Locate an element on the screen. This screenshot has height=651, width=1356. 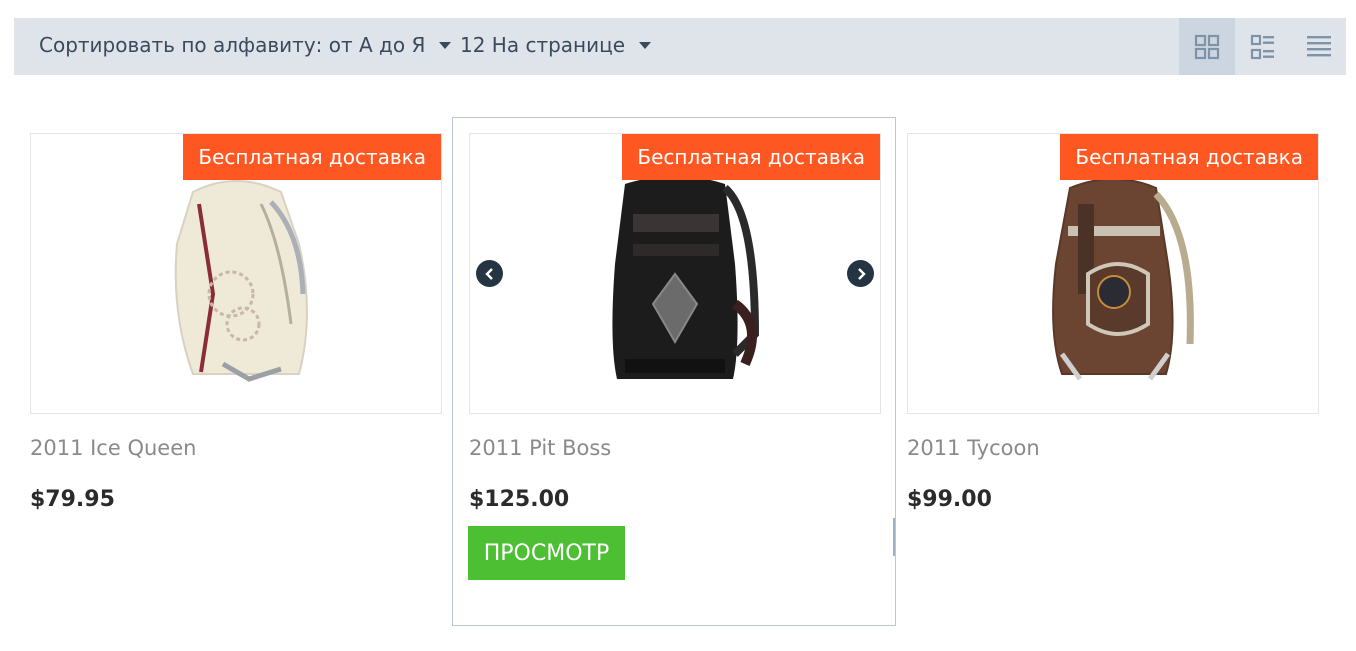
list-grid-view-button is located at coordinates (1263, 46).